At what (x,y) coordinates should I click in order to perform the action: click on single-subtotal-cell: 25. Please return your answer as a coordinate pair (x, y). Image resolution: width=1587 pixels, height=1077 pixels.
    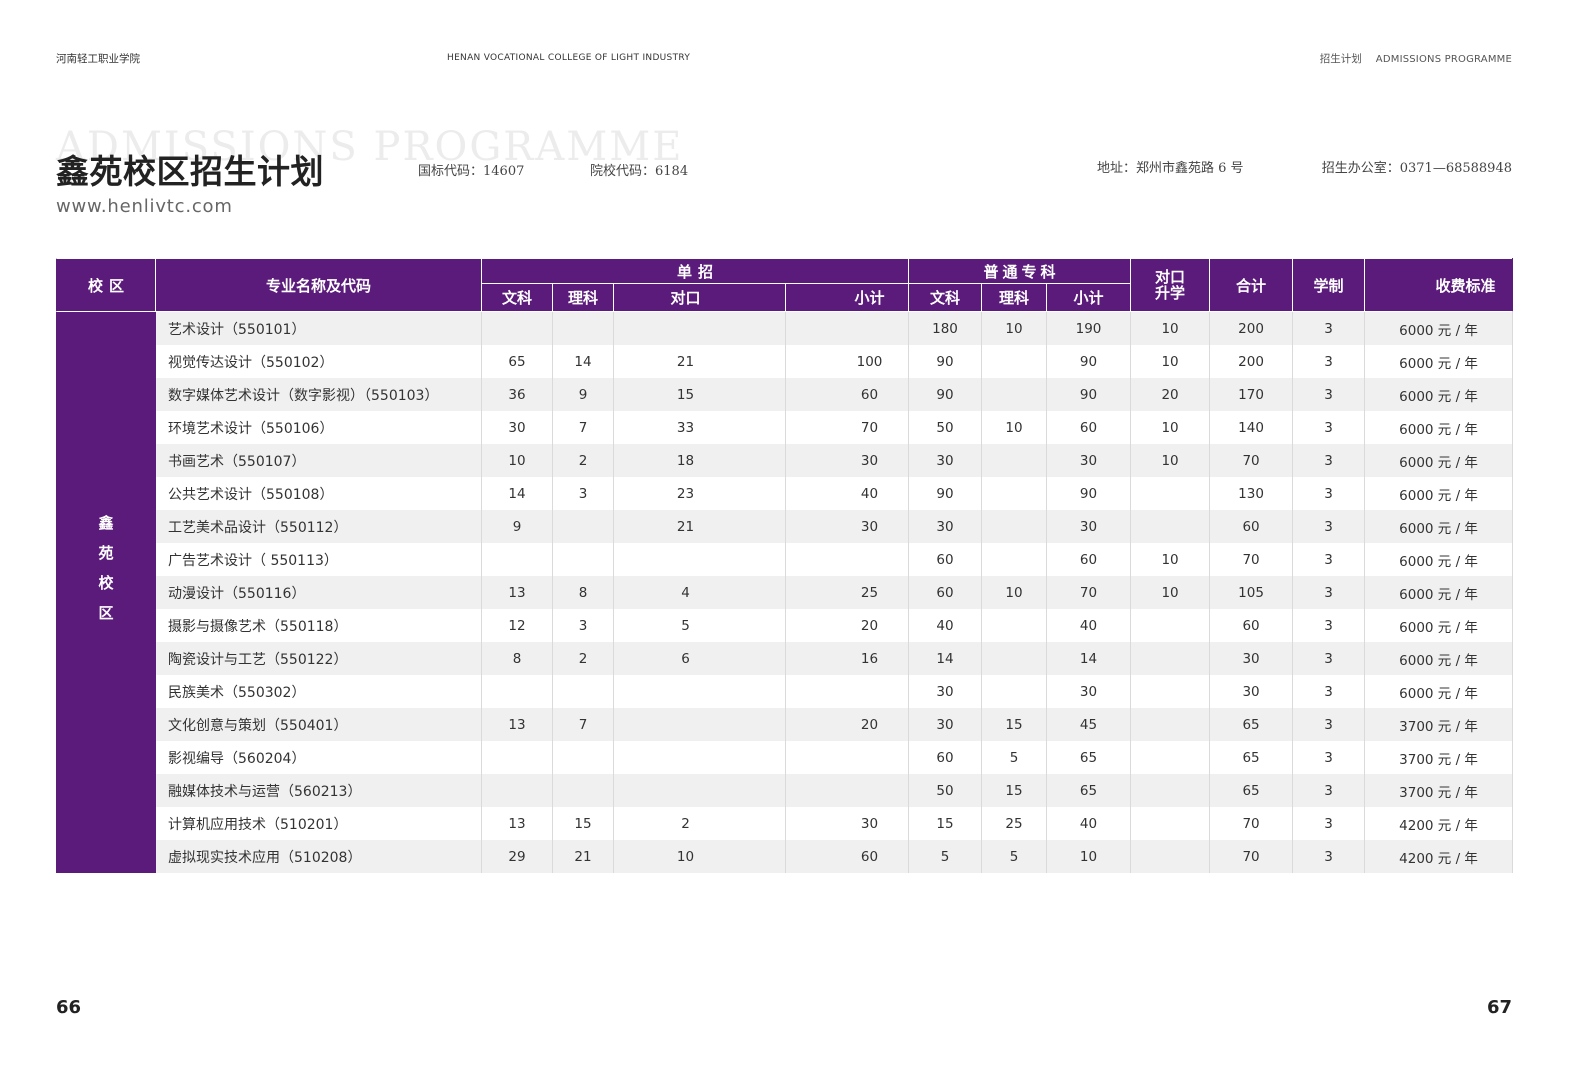
    Looking at the image, I should click on (847, 592).